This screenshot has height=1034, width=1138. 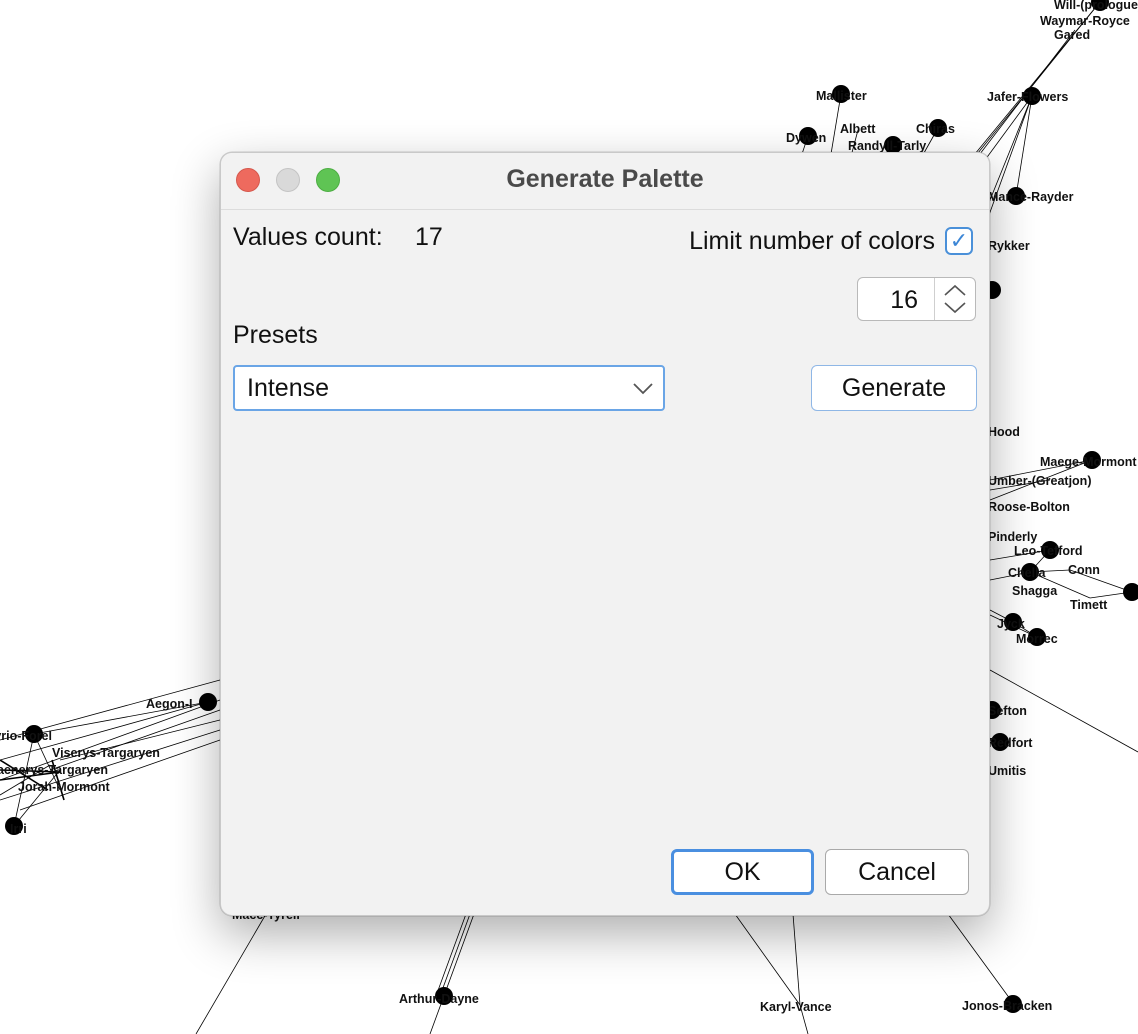 I want to click on color-count-stepper: 16, so click(x=916, y=299).